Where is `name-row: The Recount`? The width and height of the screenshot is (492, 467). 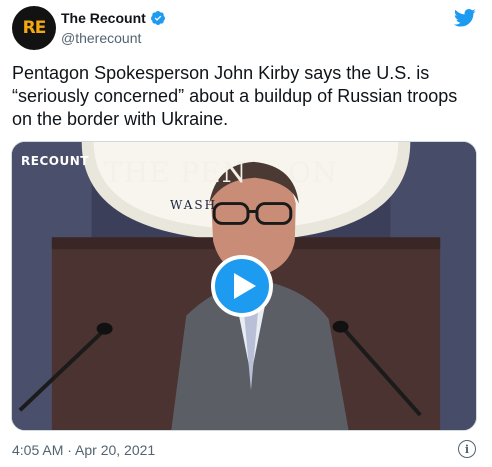 name-row: The Recount is located at coordinates (113, 18).